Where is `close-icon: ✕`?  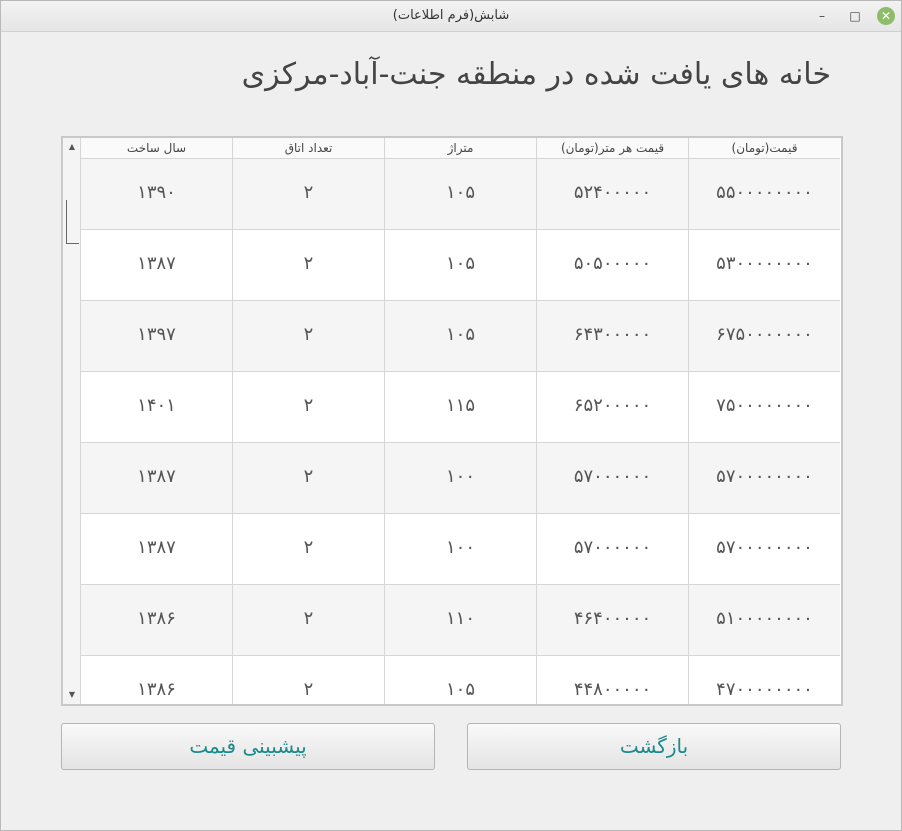
close-icon: ✕ is located at coordinates (886, 16).